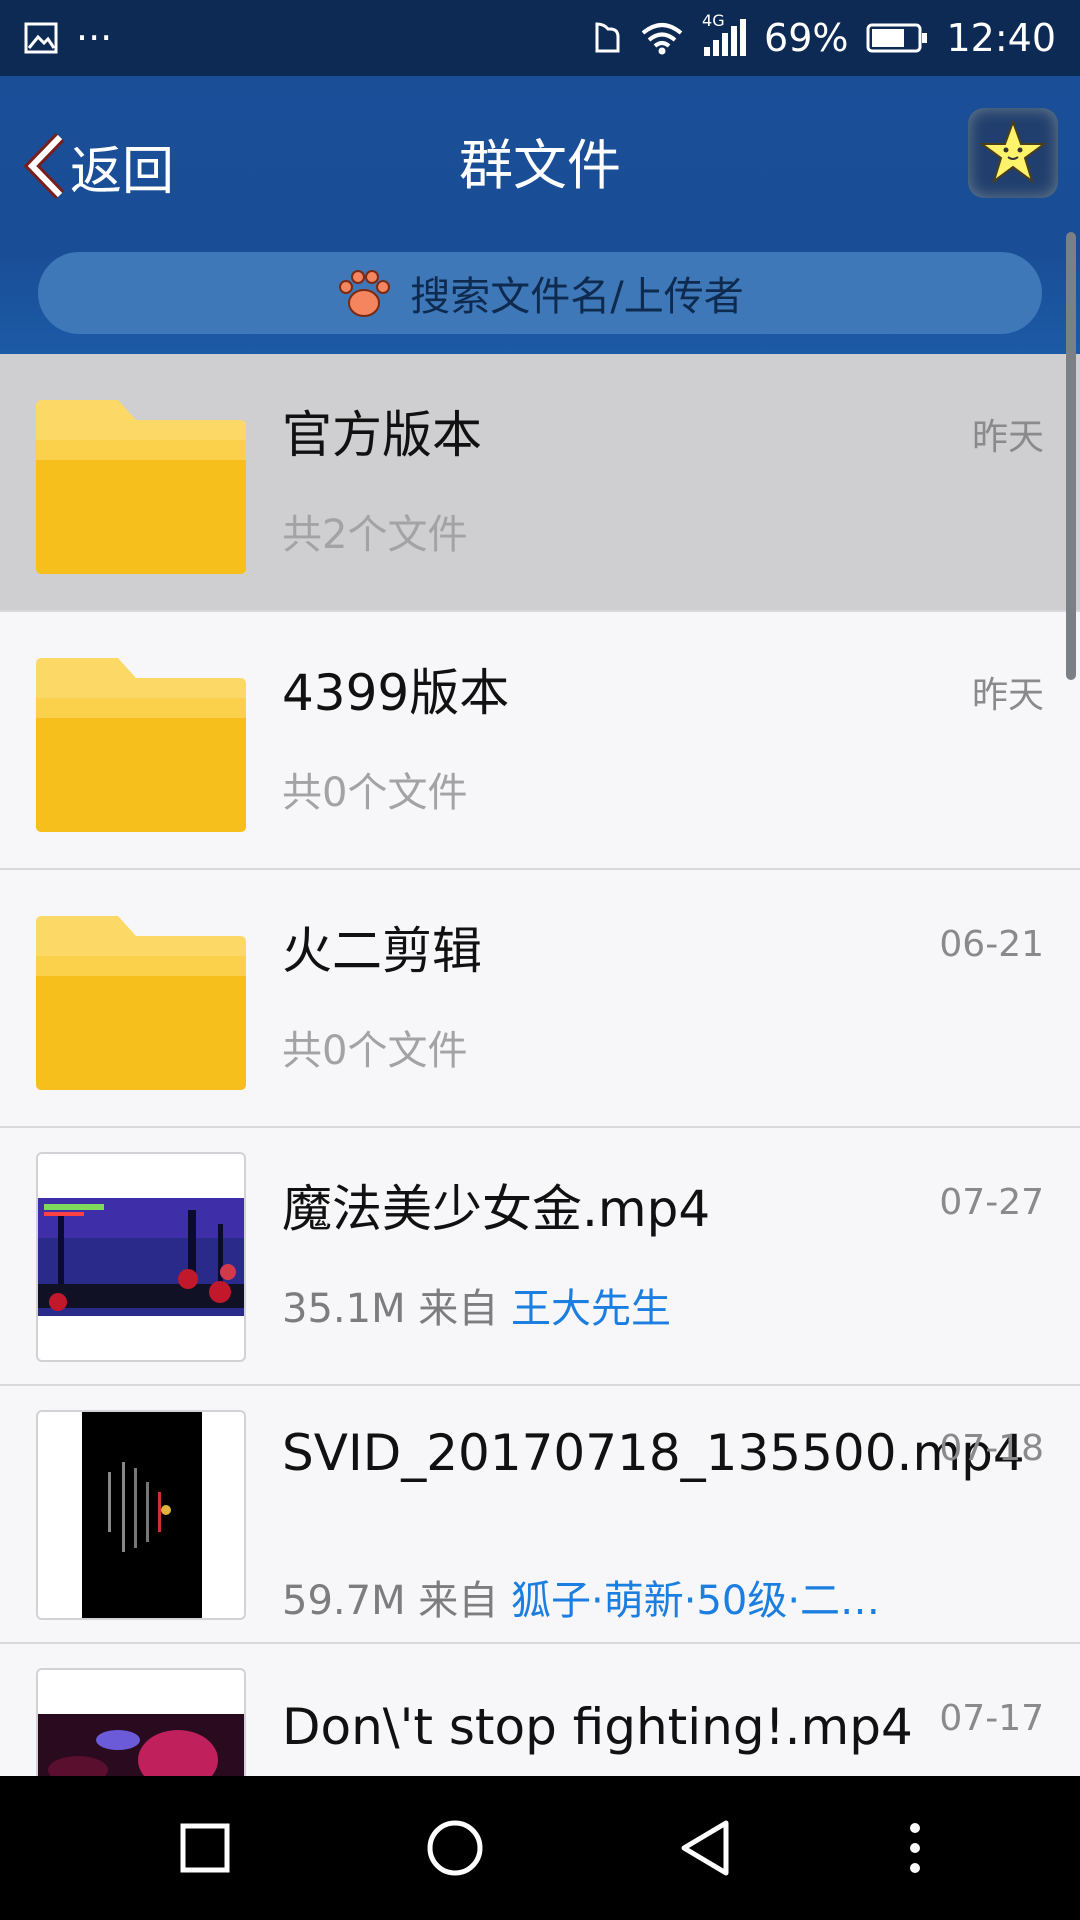  Describe the element at coordinates (540, 1257) in the screenshot. I see `list-item-video: 魔法美少女金.mp4 35.1M 来自 王大先生 07-27` at that location.